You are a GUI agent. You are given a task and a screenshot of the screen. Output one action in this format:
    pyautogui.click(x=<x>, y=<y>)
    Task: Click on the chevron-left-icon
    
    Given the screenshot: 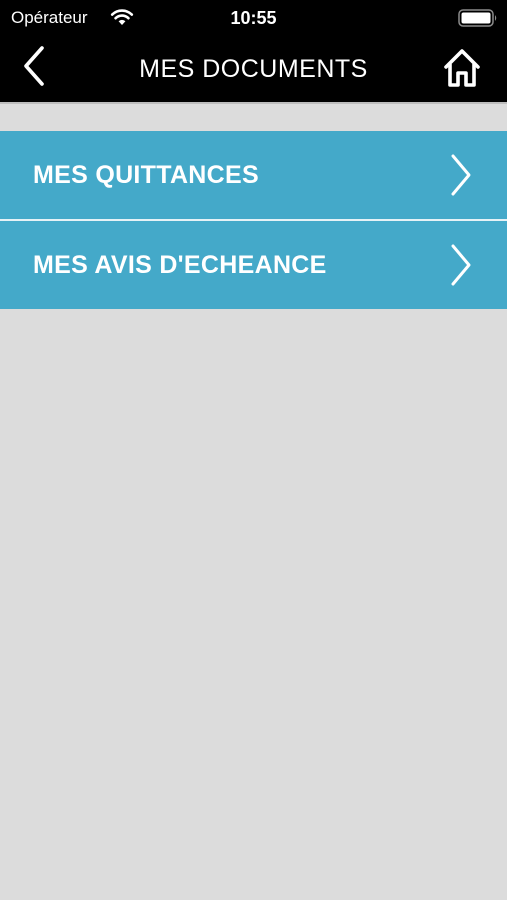 What is the action you would take?
    pyautogui.click(x=34, y=68)
    